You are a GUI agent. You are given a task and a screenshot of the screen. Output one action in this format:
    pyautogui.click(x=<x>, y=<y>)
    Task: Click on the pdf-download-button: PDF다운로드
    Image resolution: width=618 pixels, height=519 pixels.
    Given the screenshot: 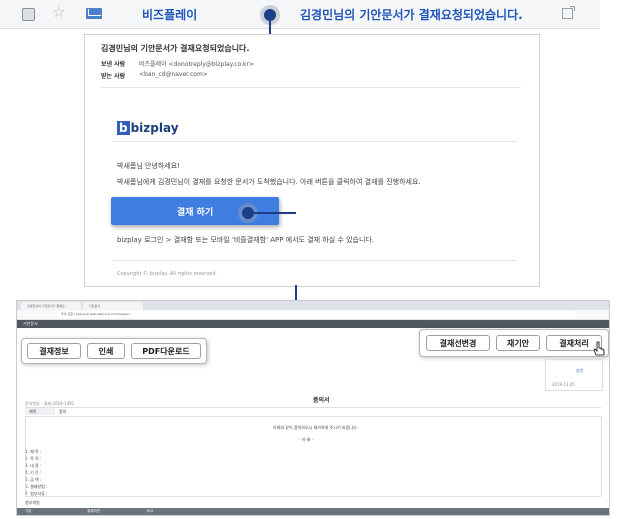 What is the action you would take?
    pyautogui.click(x=166, y=351)
    